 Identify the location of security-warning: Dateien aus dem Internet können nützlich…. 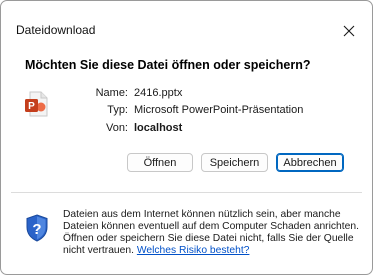
(213, 233).